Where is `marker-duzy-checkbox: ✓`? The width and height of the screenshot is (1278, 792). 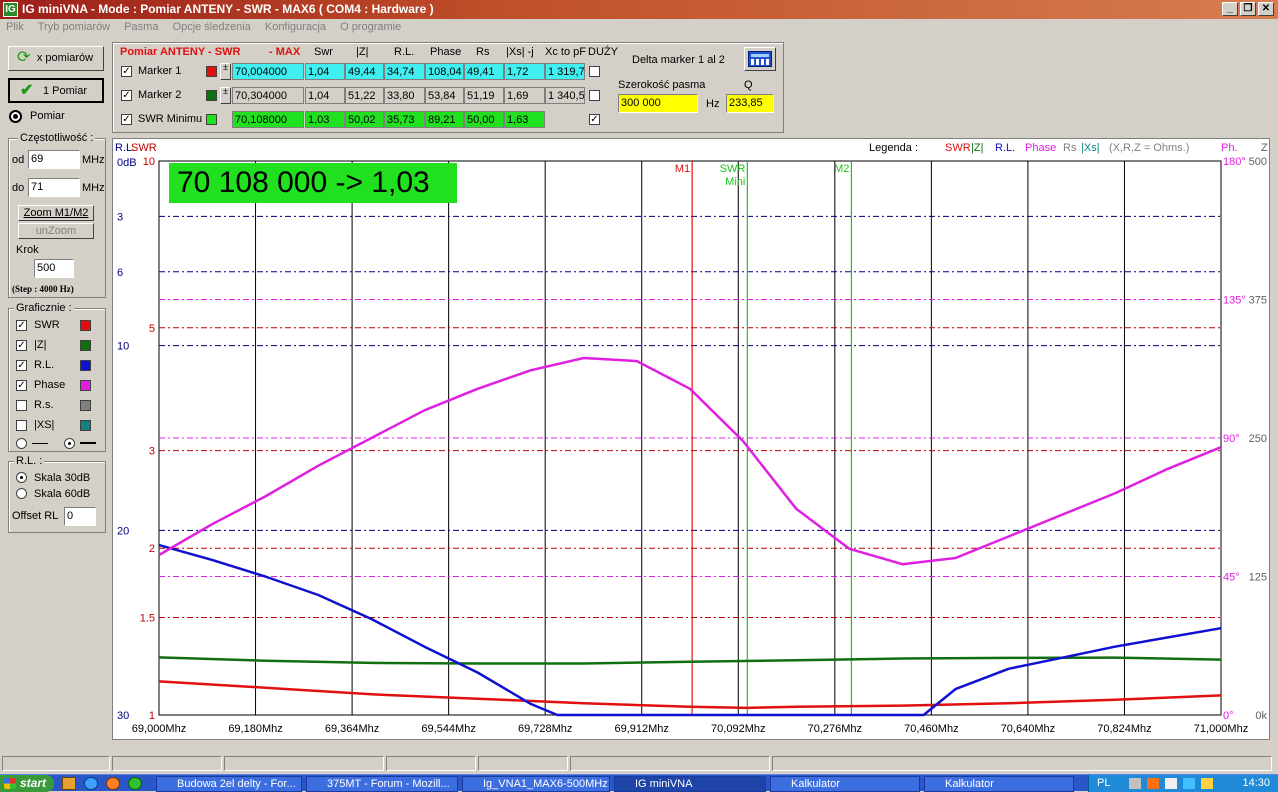
marker-duzy-checkbox: ✓ is located at coordinates (594, 119).